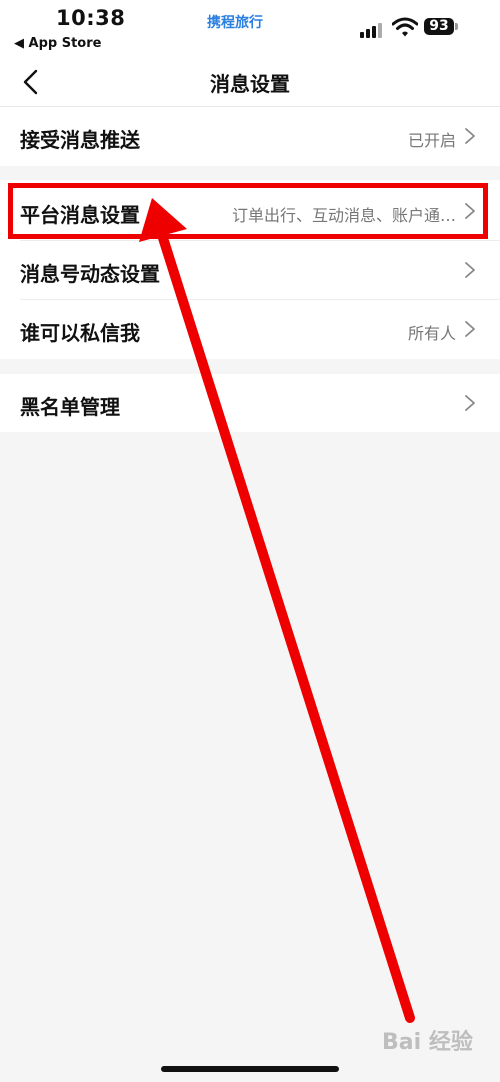 The height and width of the screenshot is (1082, 500). I want to click on account-dynamics-label: 消息号动态设置, so click(90, 274).